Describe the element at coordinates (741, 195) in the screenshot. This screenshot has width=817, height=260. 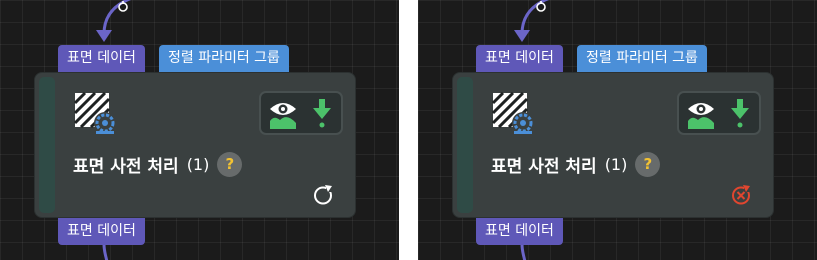
I see `error-icon` at that location.